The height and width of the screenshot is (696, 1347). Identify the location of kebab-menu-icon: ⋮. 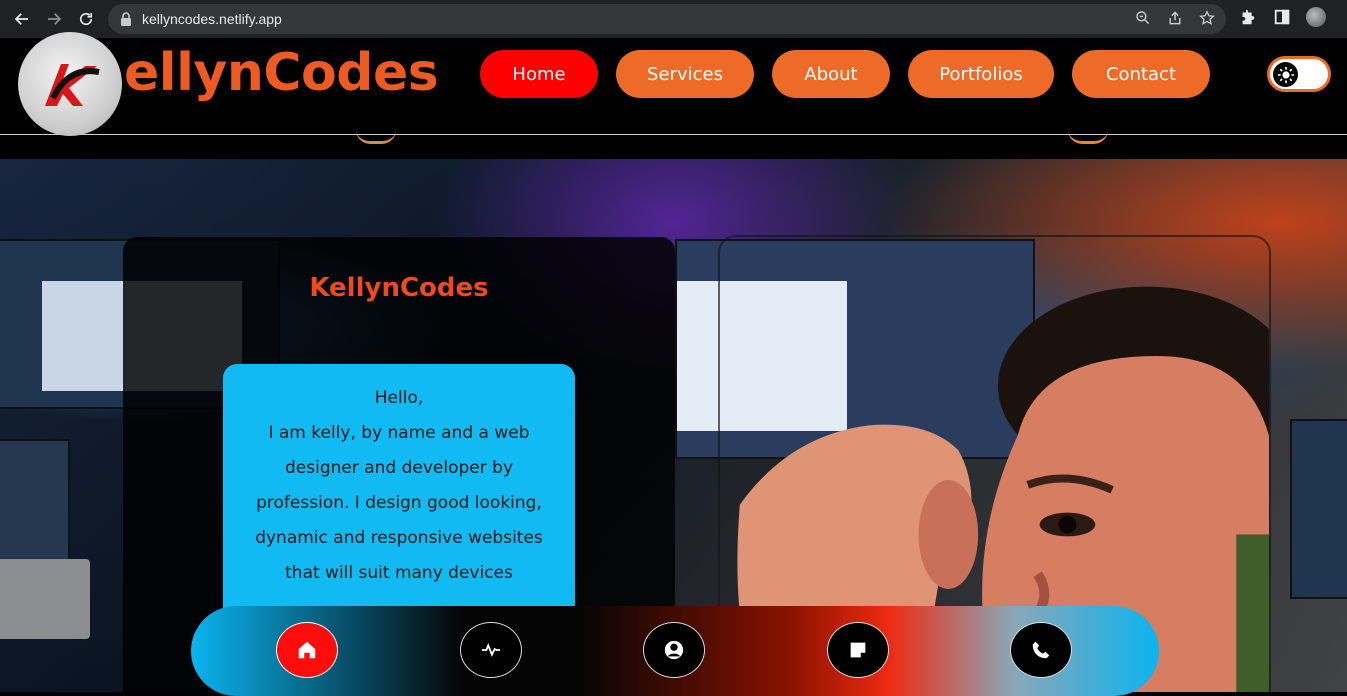
(1343, 17).